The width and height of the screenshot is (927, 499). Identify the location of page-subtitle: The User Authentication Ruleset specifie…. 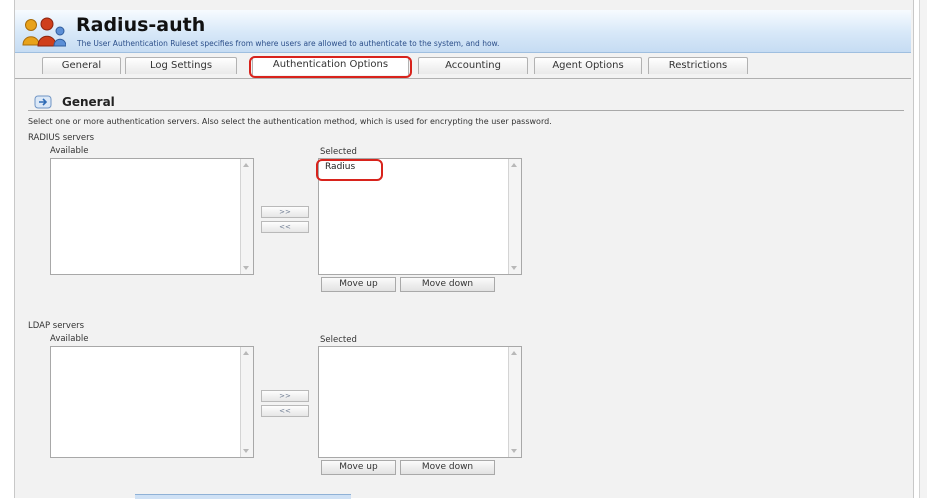
(288, 43).